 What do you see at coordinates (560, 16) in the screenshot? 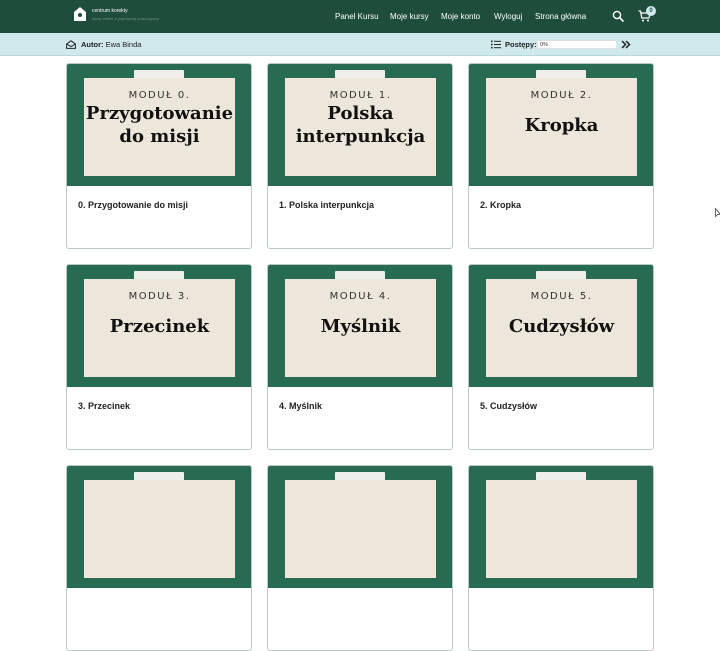
I see `nav-strona-glowna: Strona główna` at bounding box center [560, 16].